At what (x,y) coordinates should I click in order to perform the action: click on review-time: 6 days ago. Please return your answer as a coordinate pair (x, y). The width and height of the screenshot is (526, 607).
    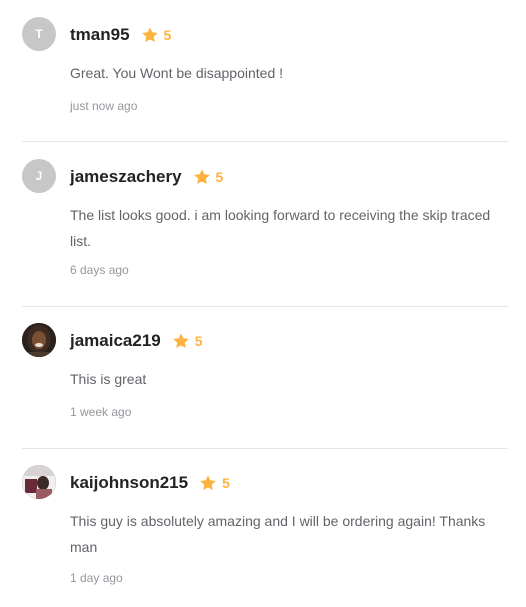
    Looking at the image, I should click on (99, 270).